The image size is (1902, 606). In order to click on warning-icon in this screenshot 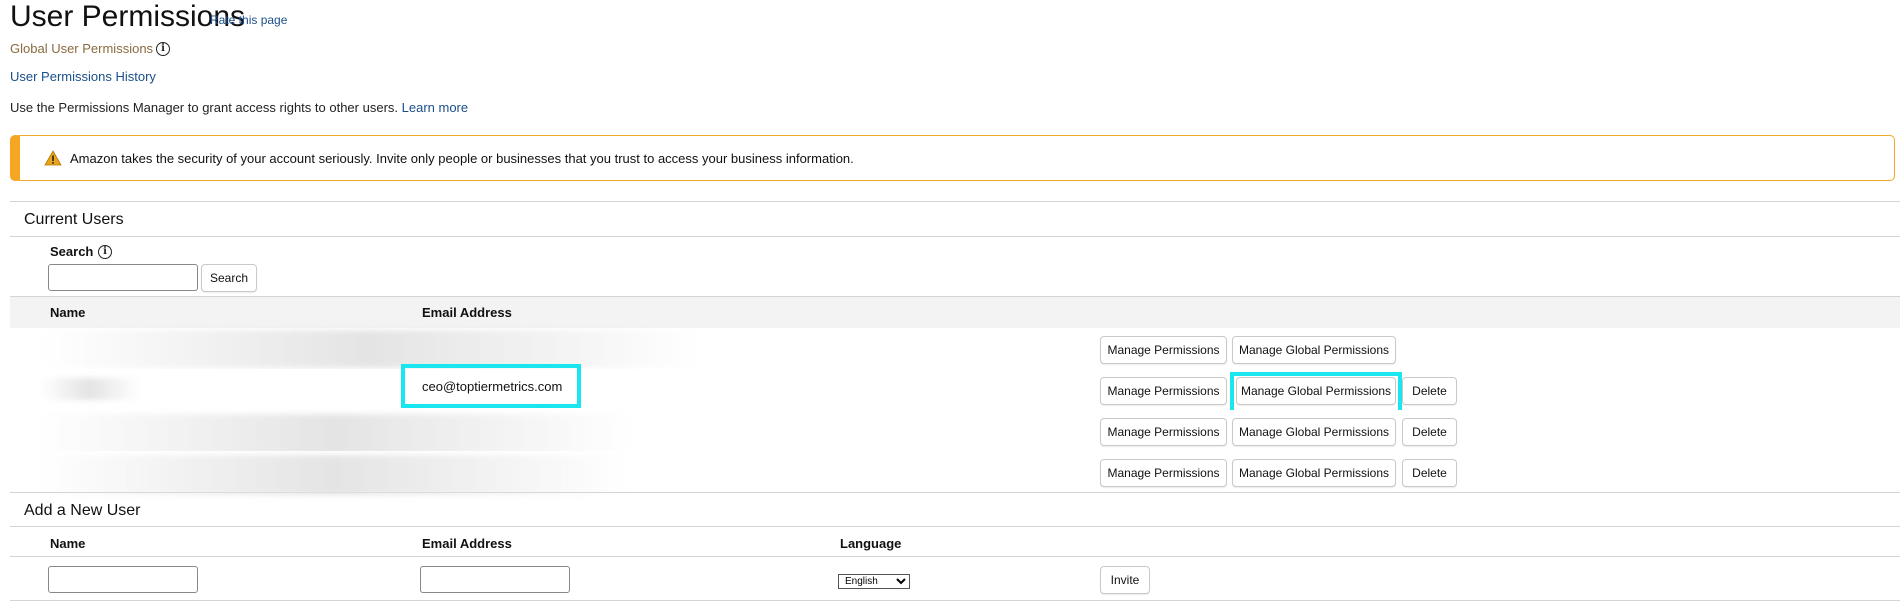, I will do `click(53, 158)`.